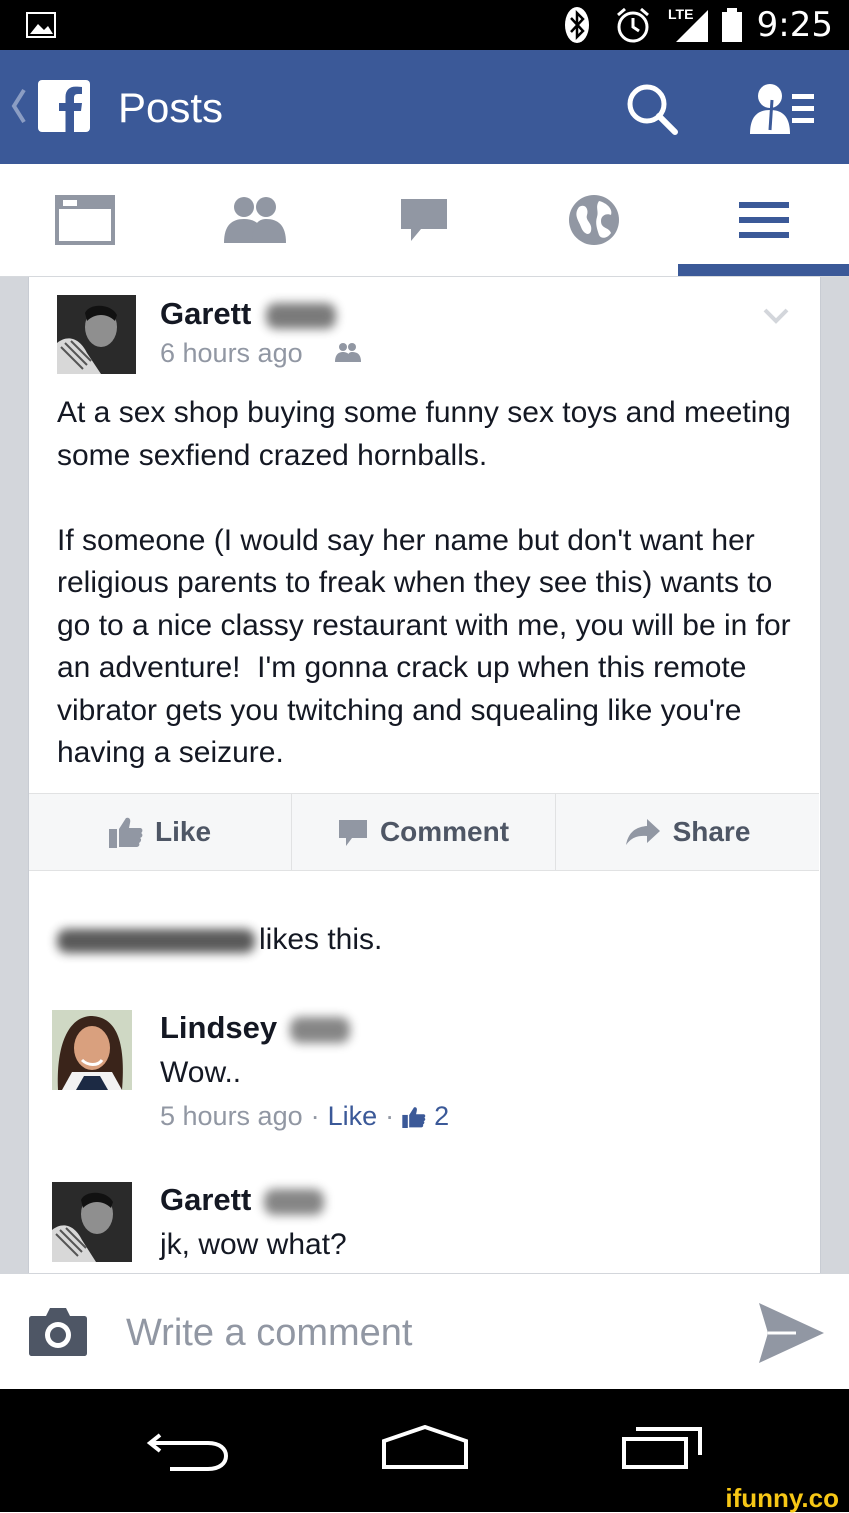  I want to click on tab-news-feed, so click(85, 220).